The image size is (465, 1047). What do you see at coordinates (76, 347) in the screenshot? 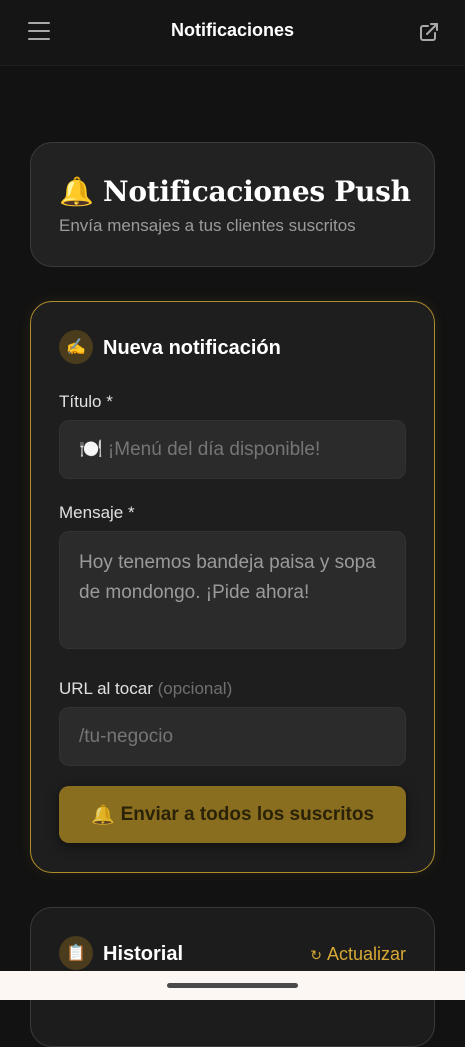
I see `writing-hand-icon: ✍️` at bounding box center [76, 347].